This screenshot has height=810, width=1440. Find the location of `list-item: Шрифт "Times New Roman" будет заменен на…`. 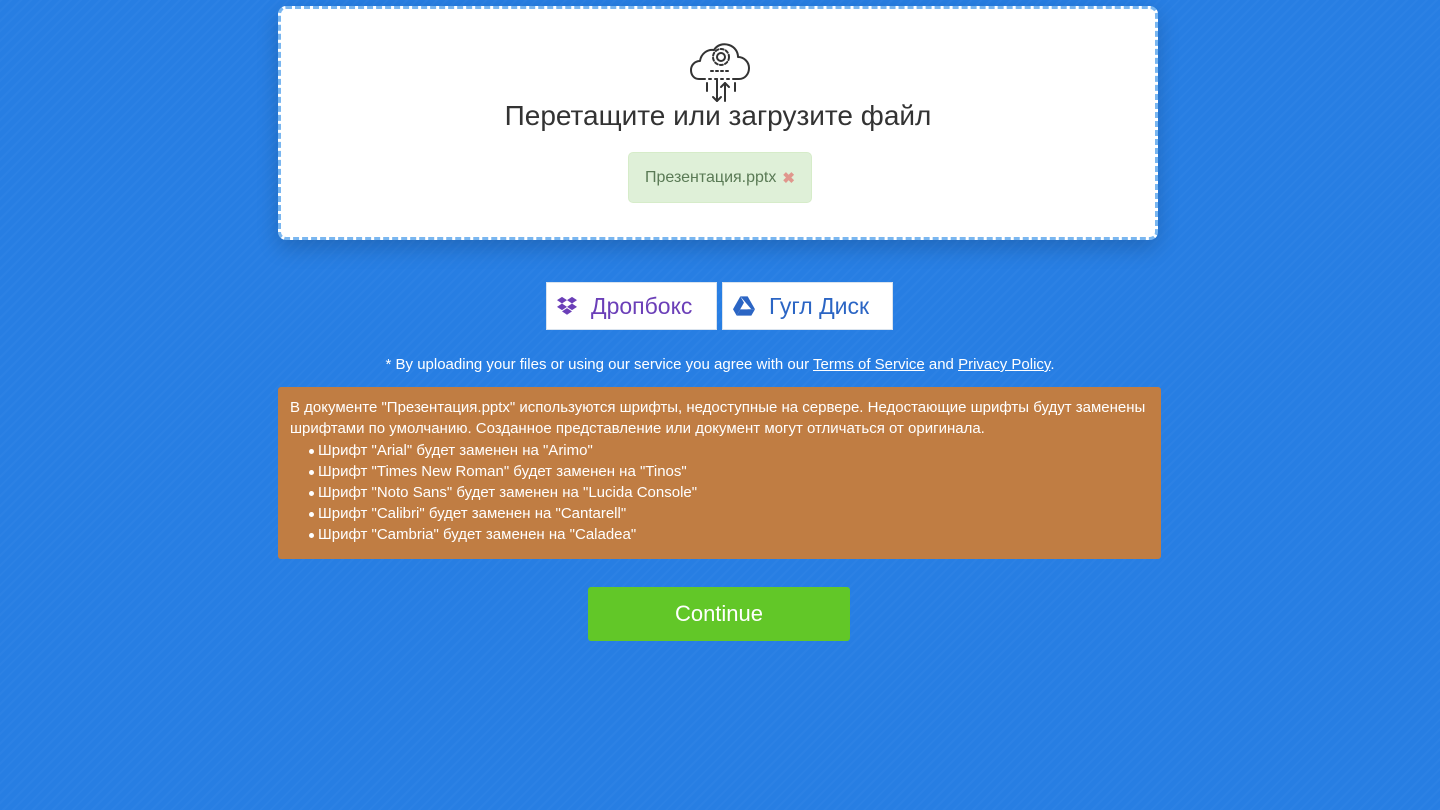

list-item: Шрифт "Times New Roman" будет заменен на… is located at coordinates (729, 471).